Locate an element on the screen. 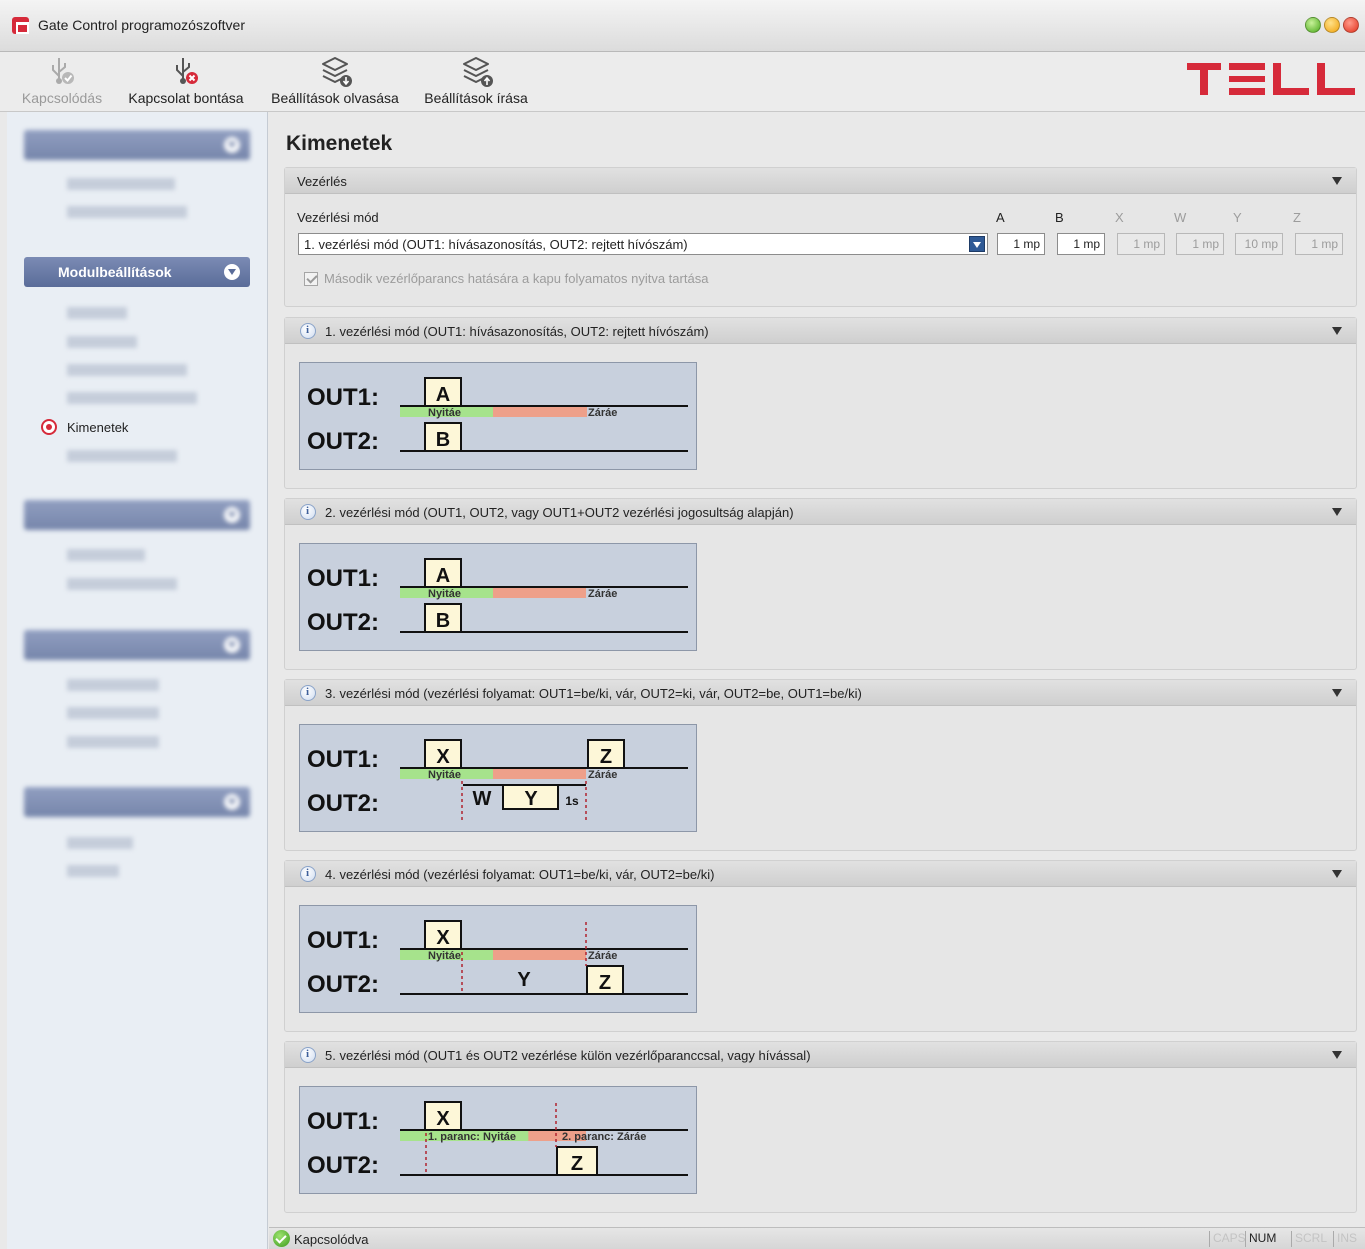 The width and height of the screenshot is (1365, 1249). wait-w-label: W is located at coordinates (482, 799).